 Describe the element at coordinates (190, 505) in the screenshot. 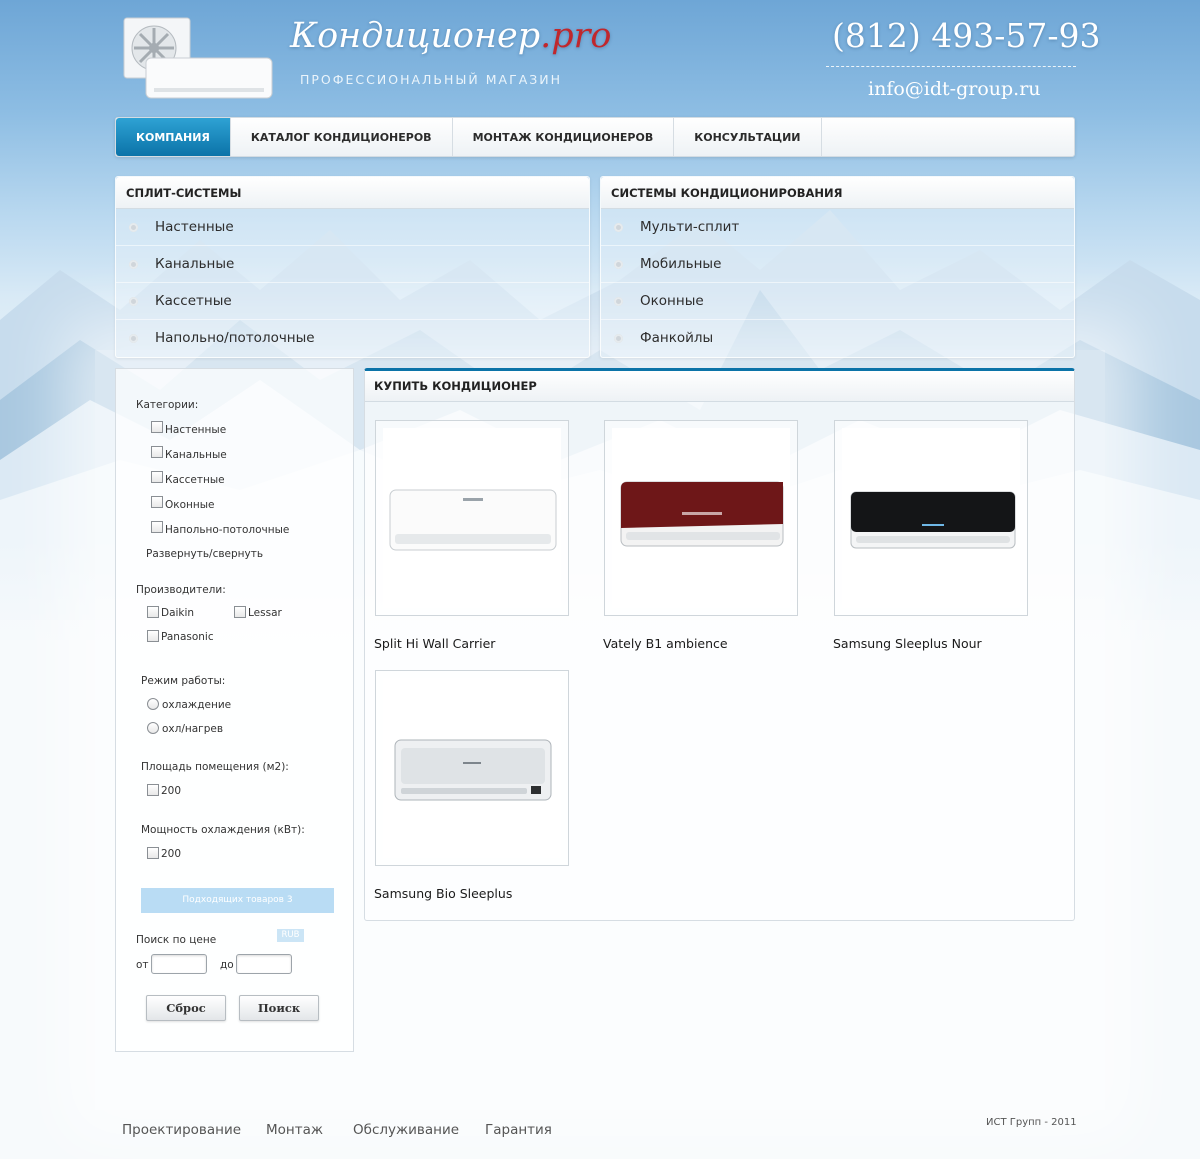

I see `category-label-window: Оконные` at that location.